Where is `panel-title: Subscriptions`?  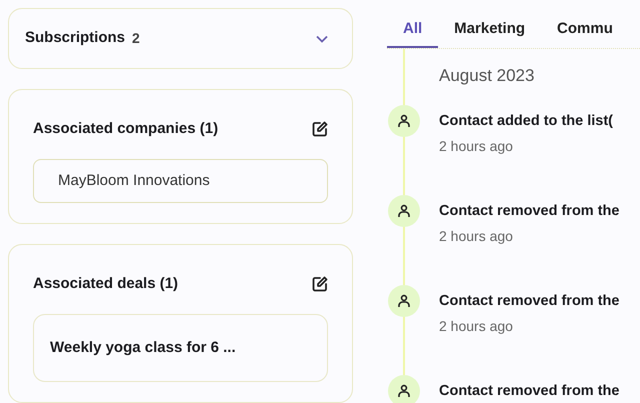 panel-title: Subscriptions is located at coordinates (75, 38).